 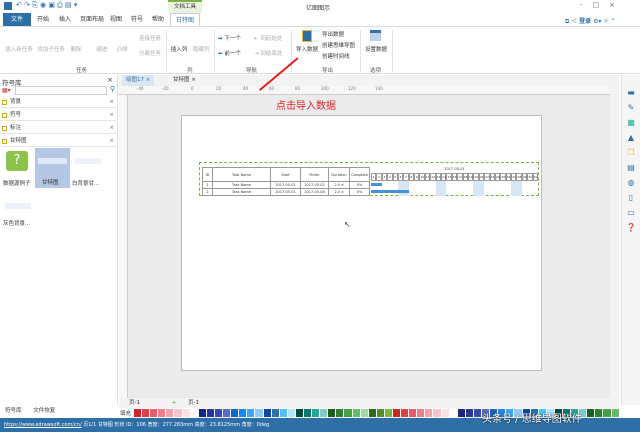 What do you see at coordinates (333, 34) in the screenshot?
I see `export-data-button: 导出数据` at bounding box center [333, 34].